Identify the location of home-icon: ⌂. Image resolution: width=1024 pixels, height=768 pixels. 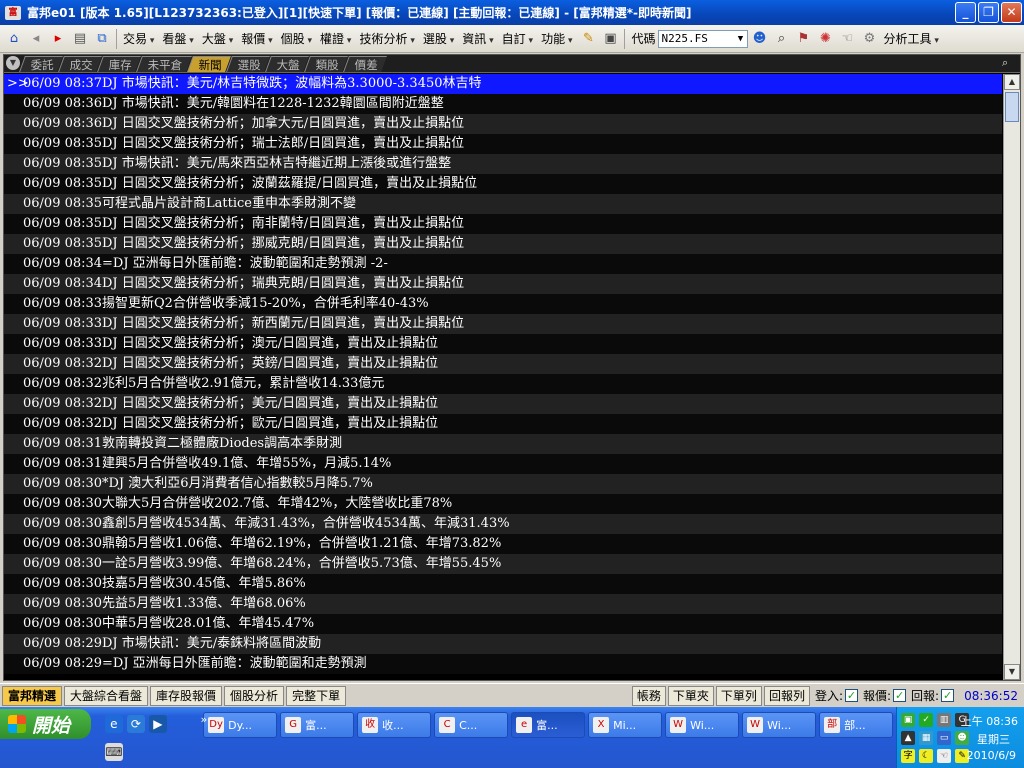
(14, 39).